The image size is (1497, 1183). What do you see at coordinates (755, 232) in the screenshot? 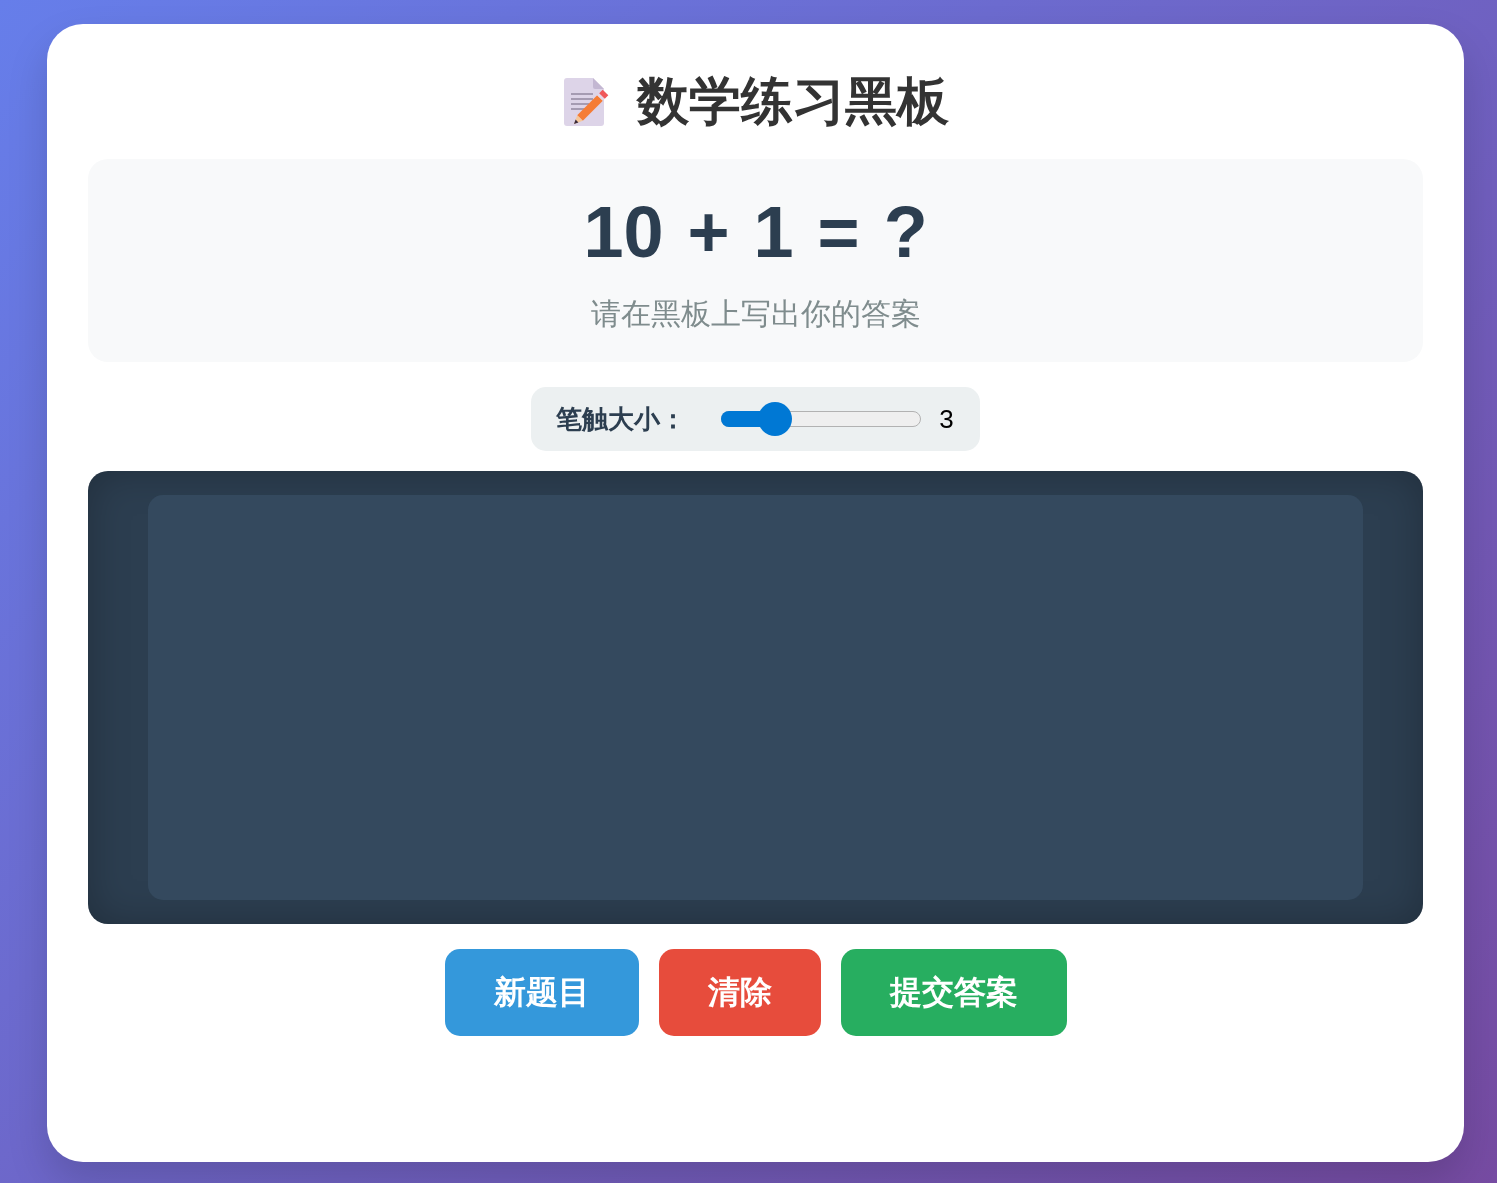
I see `equation-text: 10 + 1 = ?` at bounding box center [755, 232].